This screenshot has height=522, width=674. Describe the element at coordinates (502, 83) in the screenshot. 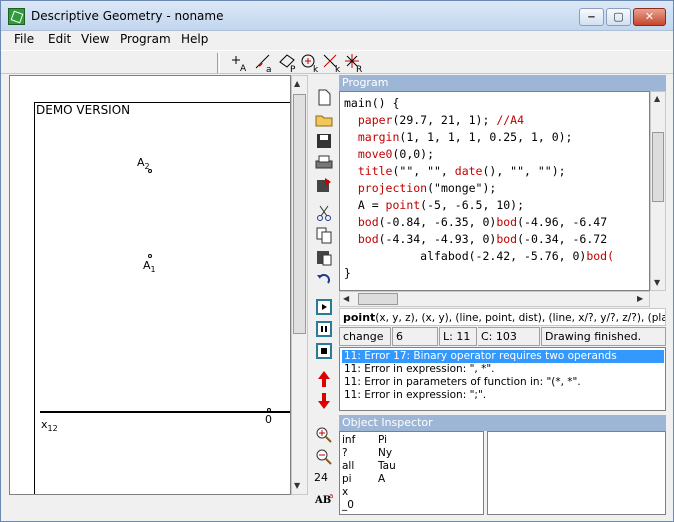

I see `program-panel-title: Program` at that location.